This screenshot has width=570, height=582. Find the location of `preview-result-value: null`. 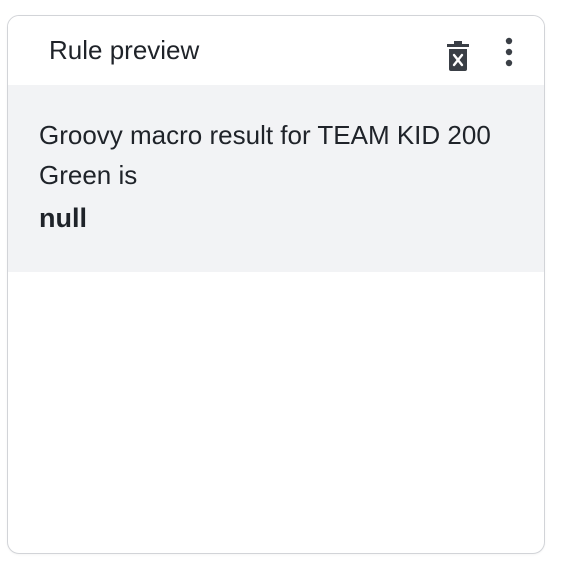

preview-result-value: null is located at coordinates (63, 218).